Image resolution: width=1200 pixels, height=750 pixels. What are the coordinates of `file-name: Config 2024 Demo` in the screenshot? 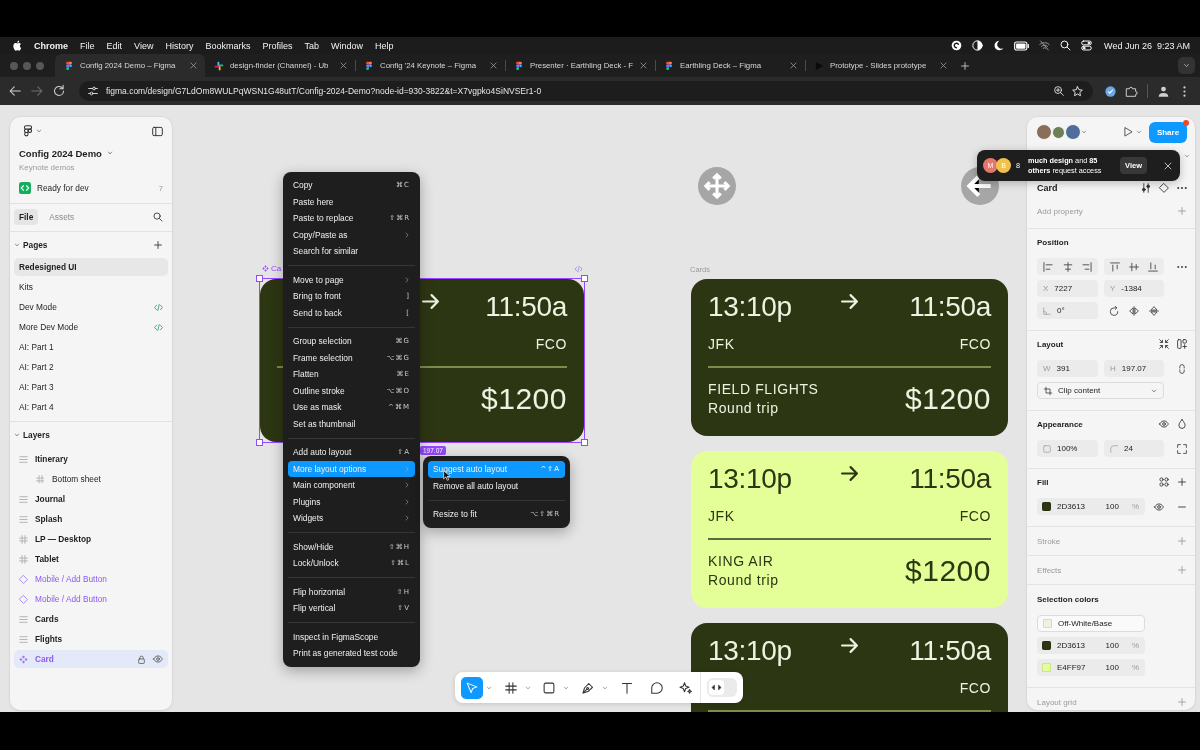 It's located at (60, 153).